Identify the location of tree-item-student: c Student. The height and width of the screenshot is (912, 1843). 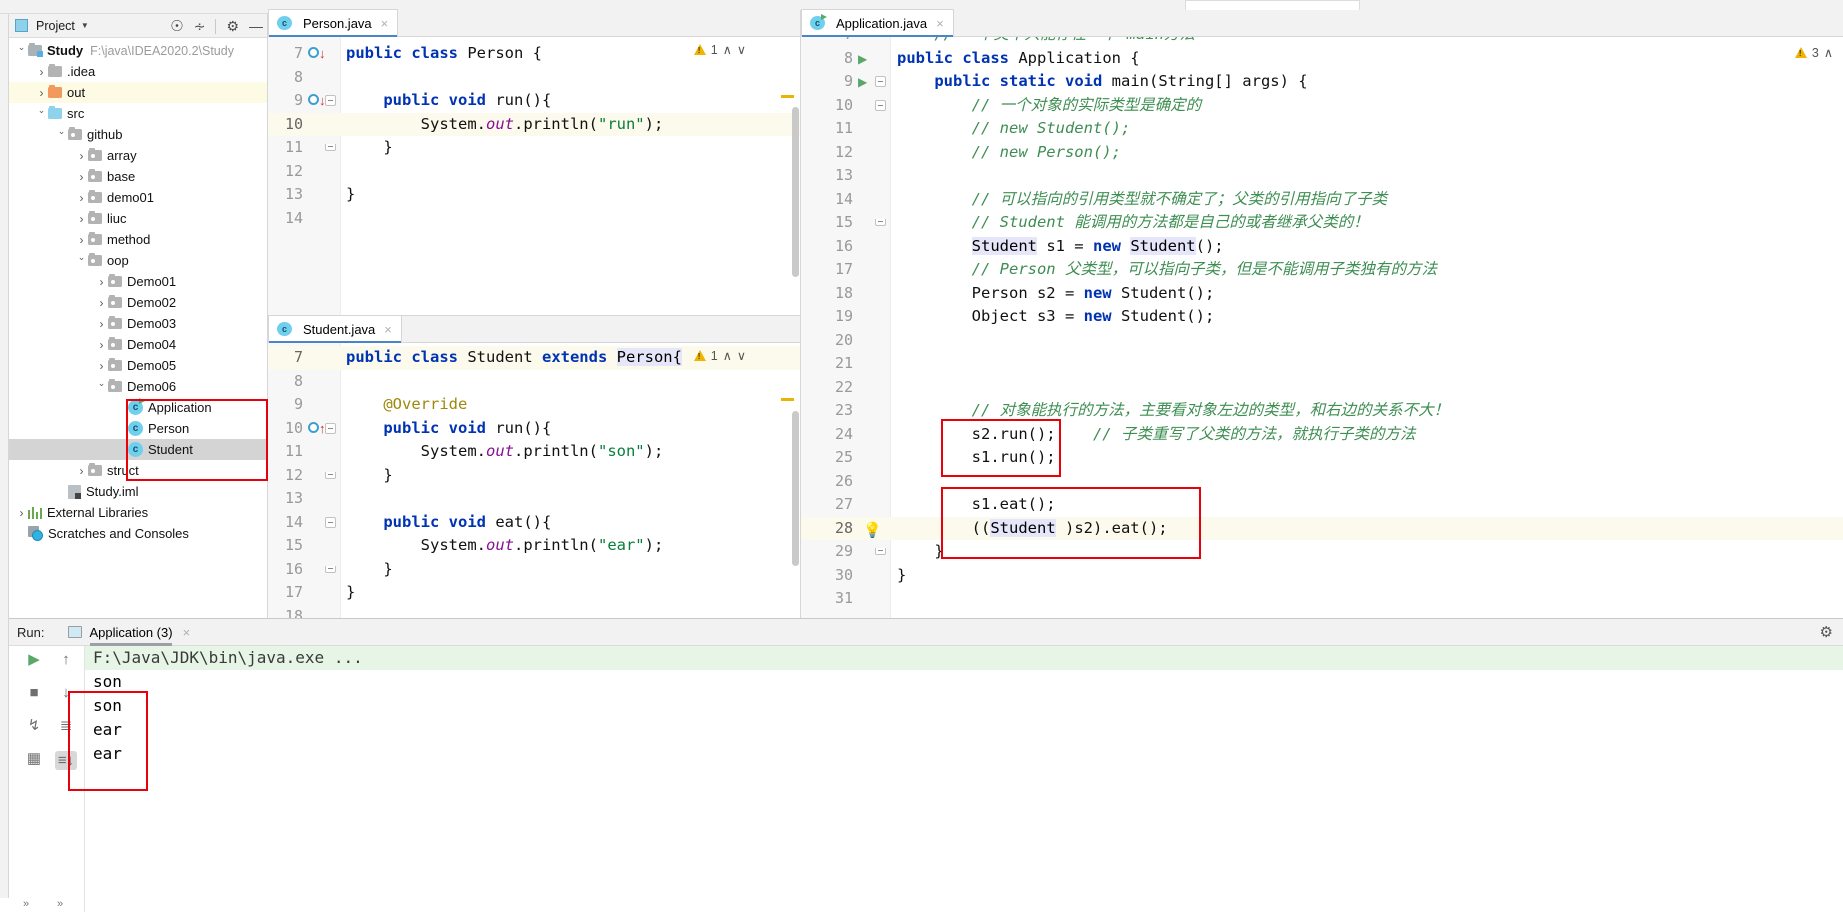
(138, 449).